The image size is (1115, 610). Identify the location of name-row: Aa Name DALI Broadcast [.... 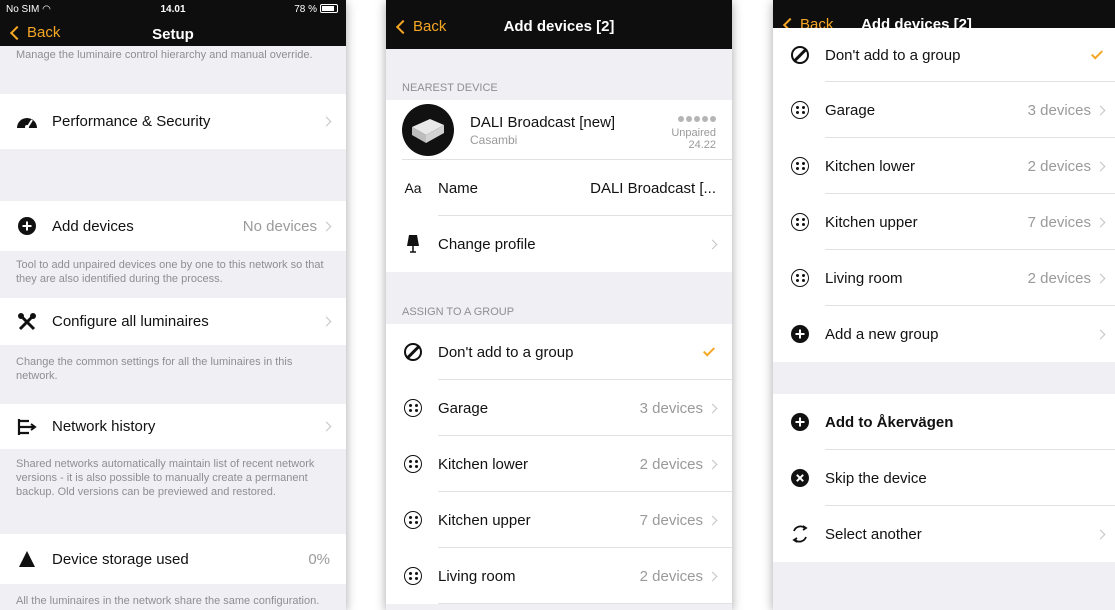
(559, 188).